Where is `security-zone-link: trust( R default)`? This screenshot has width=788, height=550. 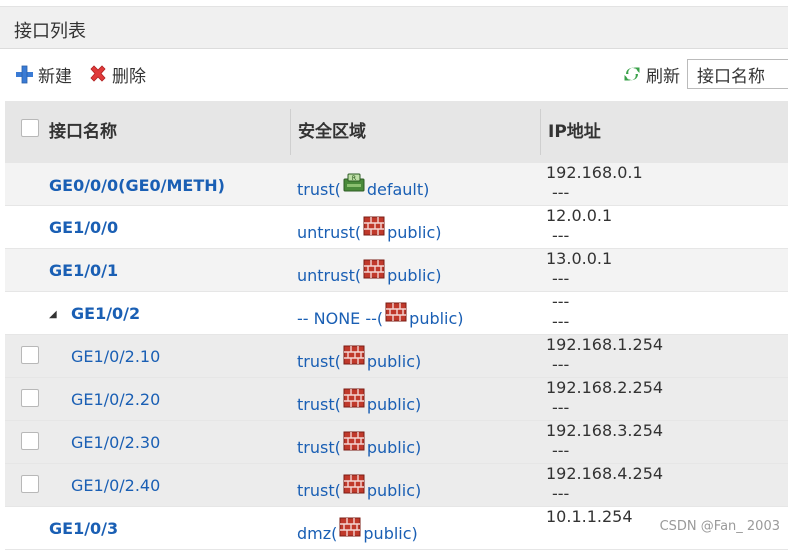
security-zone-link: trust( R default) is located at coordinates (363, 186).